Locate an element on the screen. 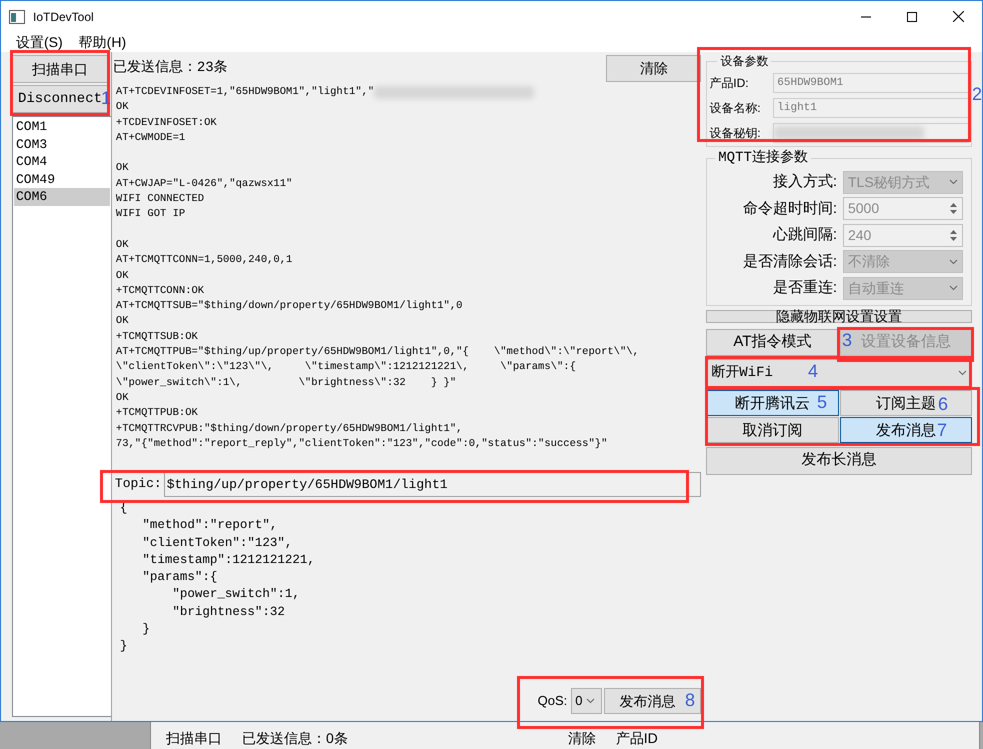 Image resolution: width=983 pixels, height=749 pixels. log-line: AT+TCMQTTPUB="$thing/up/property/65HDW9BOM1/light1",0,"{ \"method\":\"report\"\, is located at coordinates (378, 352).